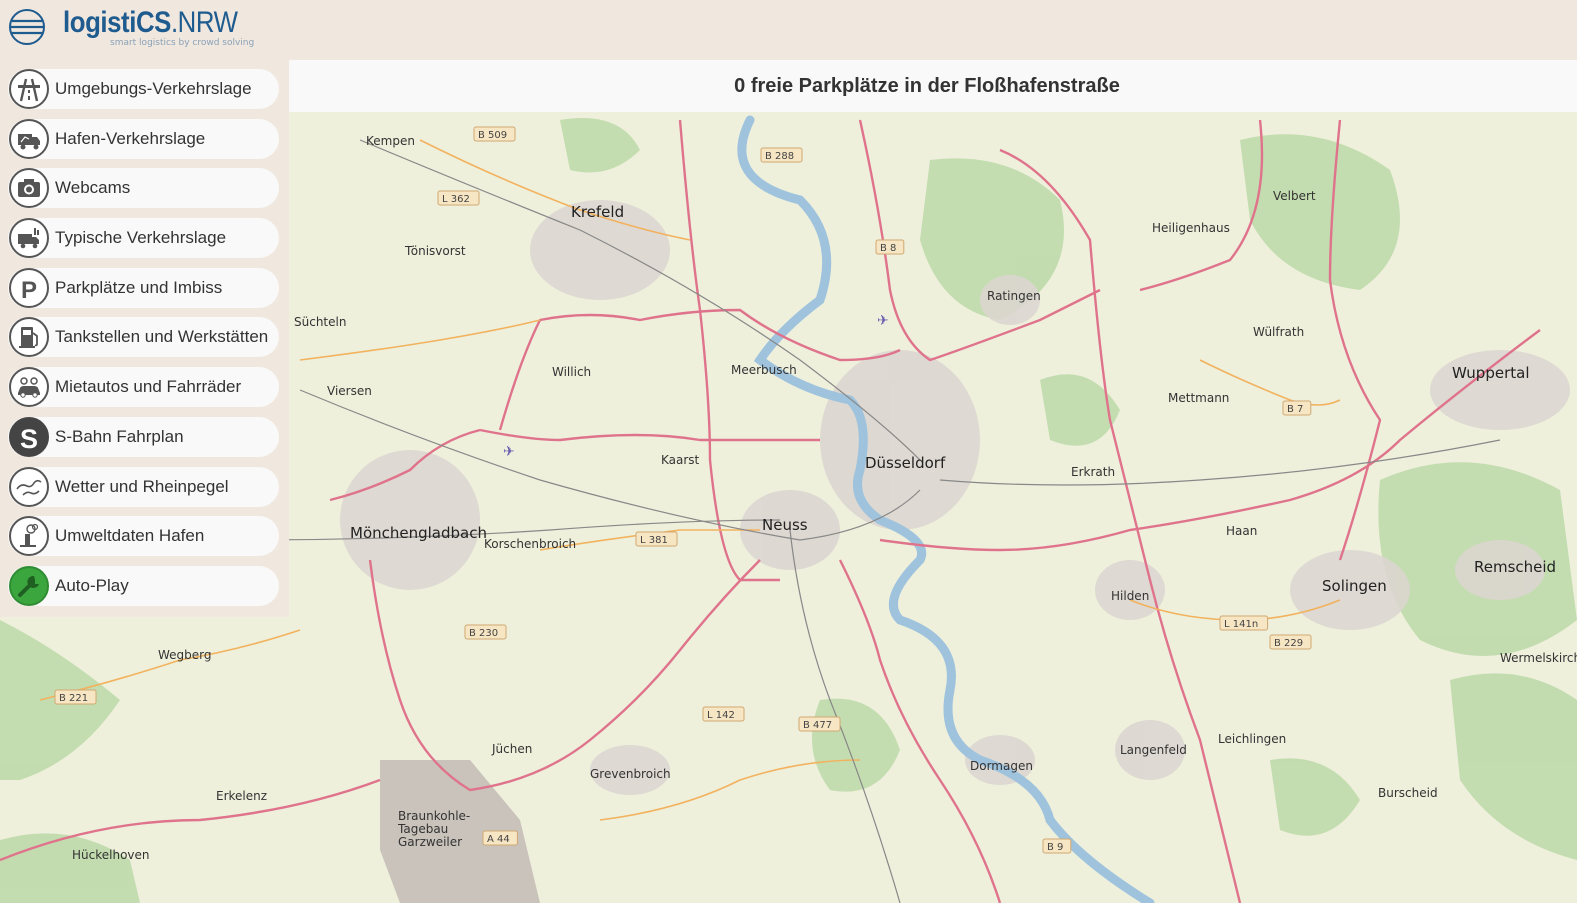 This screenshot has width=1577, height=903. What do you see at coordinates (29, 89) in the screenshot?
I see `highway-icon` at bounding box center [29, 89].